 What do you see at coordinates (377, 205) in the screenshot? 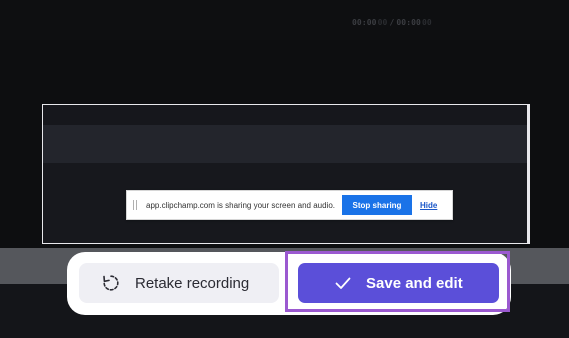
I see `stop-sharing-button: Stop sharing` at bounding box center [377, 205].